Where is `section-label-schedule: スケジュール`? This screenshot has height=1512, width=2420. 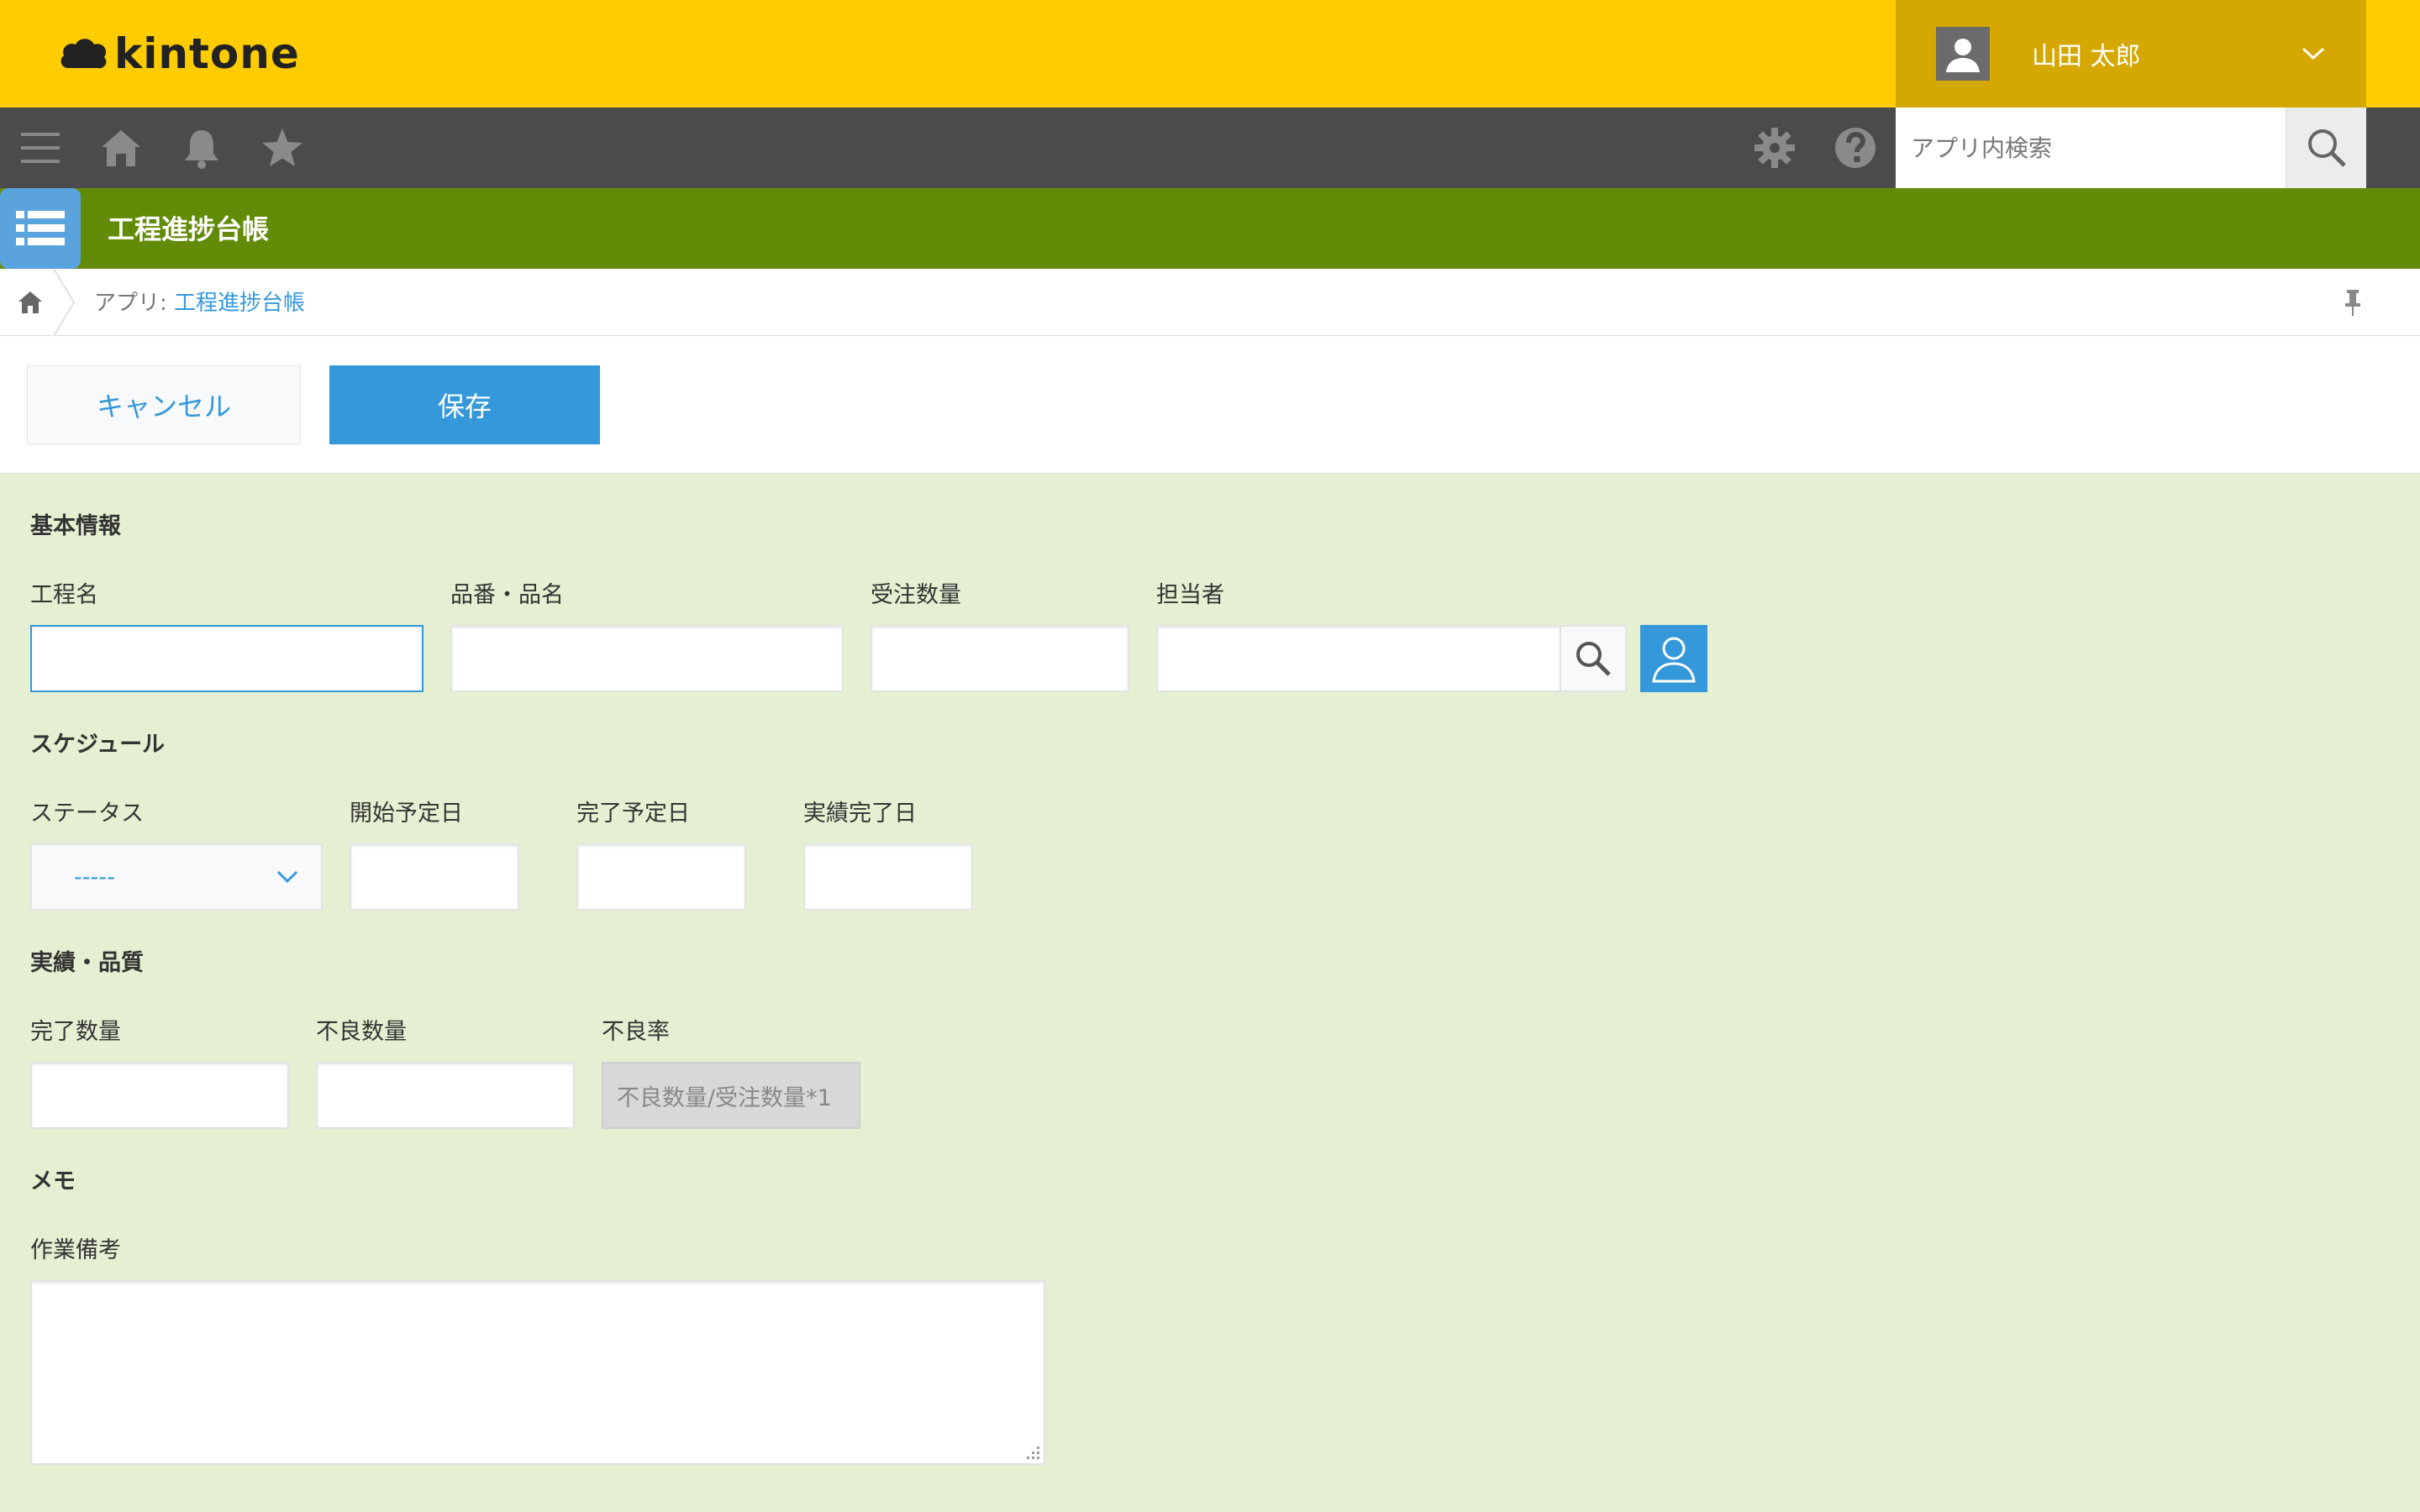
section-label-schedule: スケジュール is located at coordinates (98, 745).